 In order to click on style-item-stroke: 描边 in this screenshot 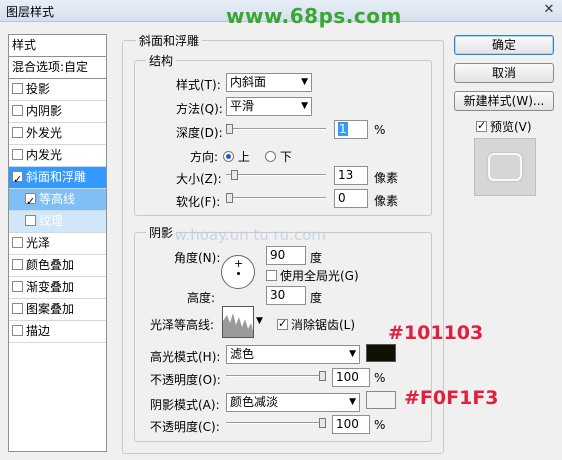, I will do `click(57, 332)`.